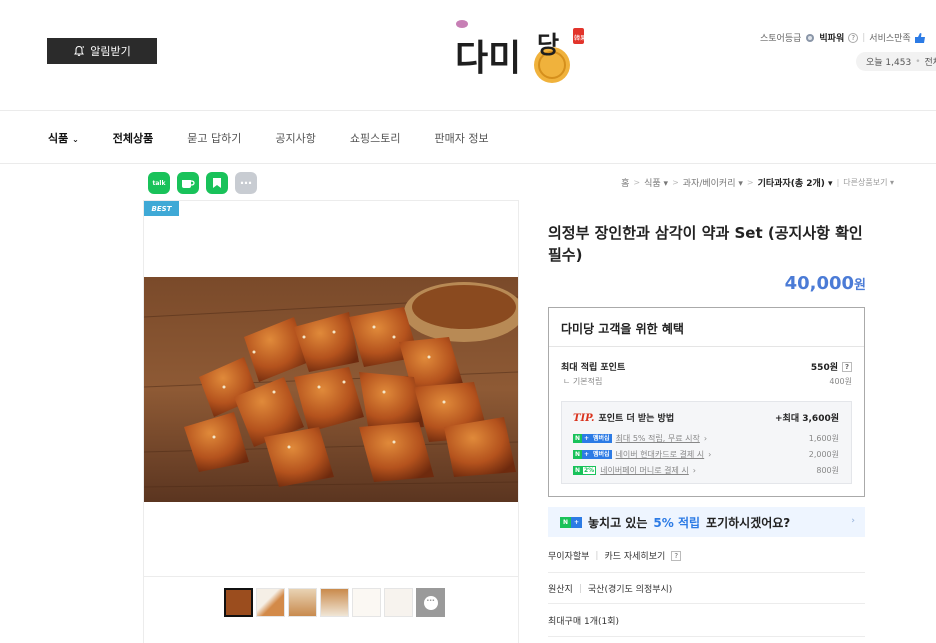 The image size is (936, 643). What do you see at coordinates (63, 138) in the screenshot?
I see `nav-item-food: 식품 ⌄` at bounding box center [63, 138].